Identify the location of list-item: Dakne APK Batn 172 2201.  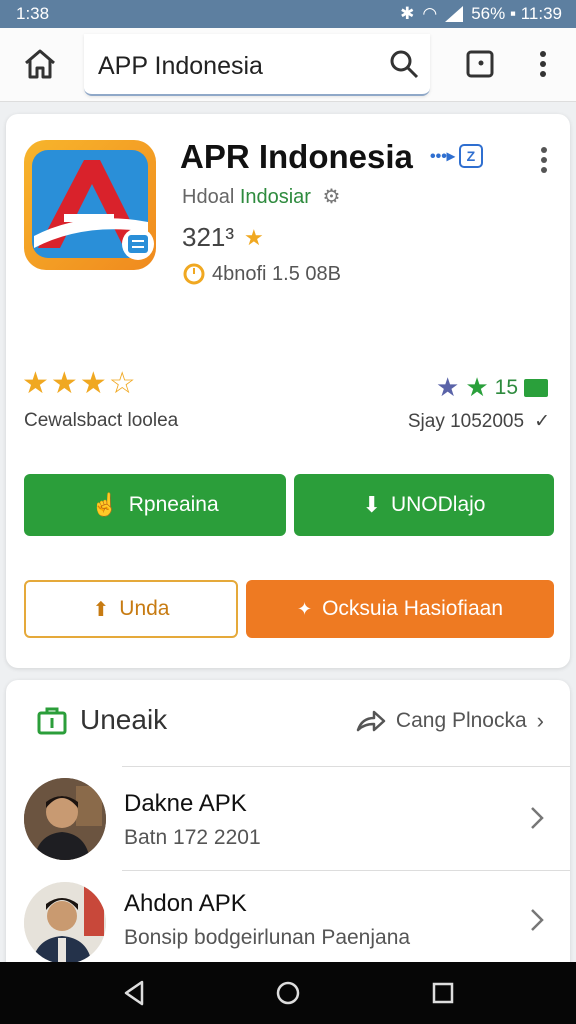
(288, 818).